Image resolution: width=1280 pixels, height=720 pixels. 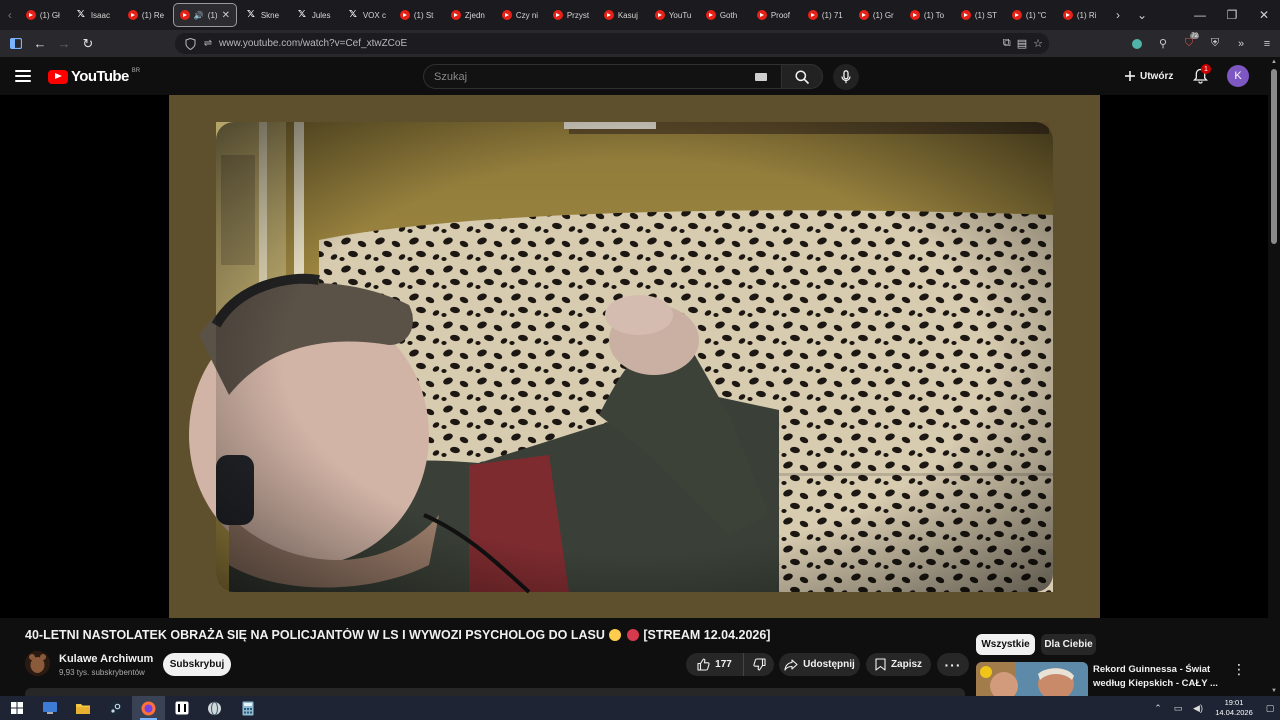 I want to click on scrollbar-thumb, so click(x=1274, y=156).